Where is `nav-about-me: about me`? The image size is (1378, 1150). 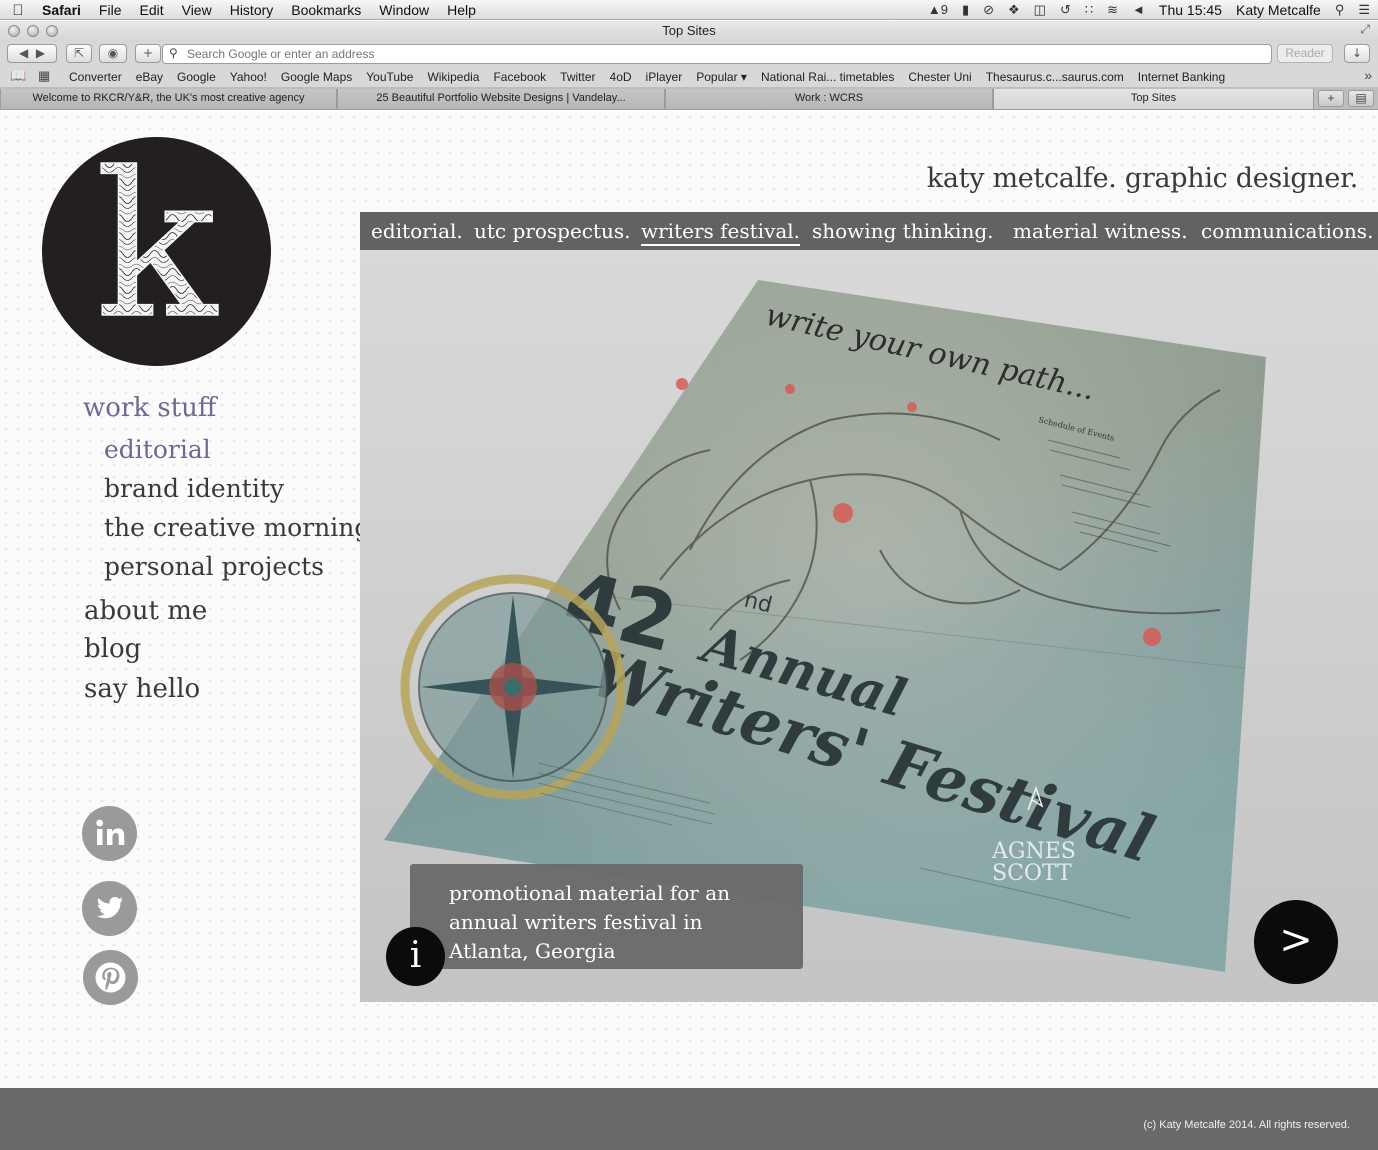
nav-about-me: about me is located at coordinates (145, 611).